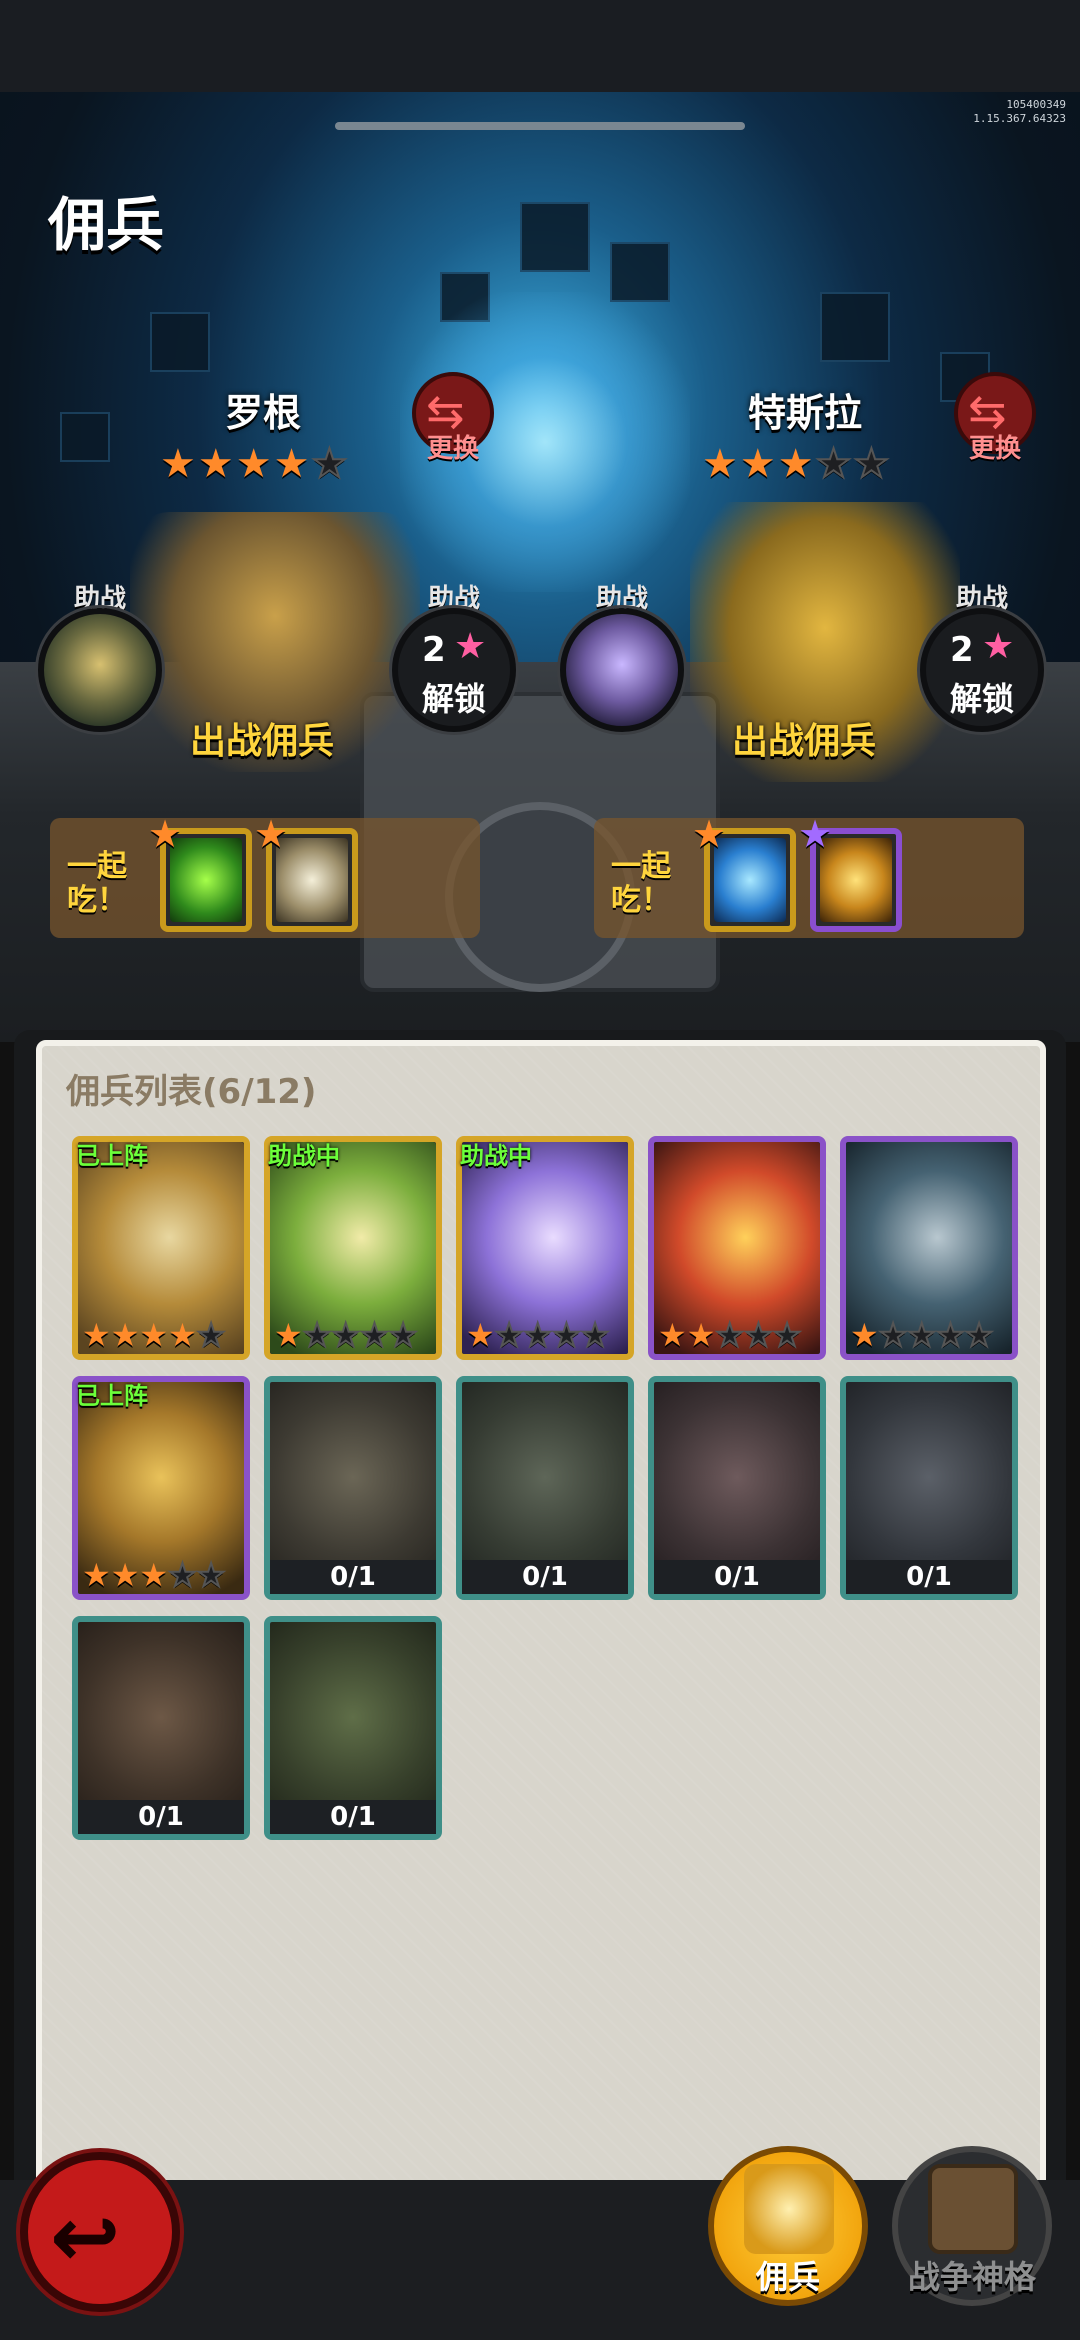 This screenshot has height=2340, width=1080. What do you see at coordinates (641, 883) in the screenshot?
I see `slot2-eat-label: 一起吃！` at bounding box center [641, 883].